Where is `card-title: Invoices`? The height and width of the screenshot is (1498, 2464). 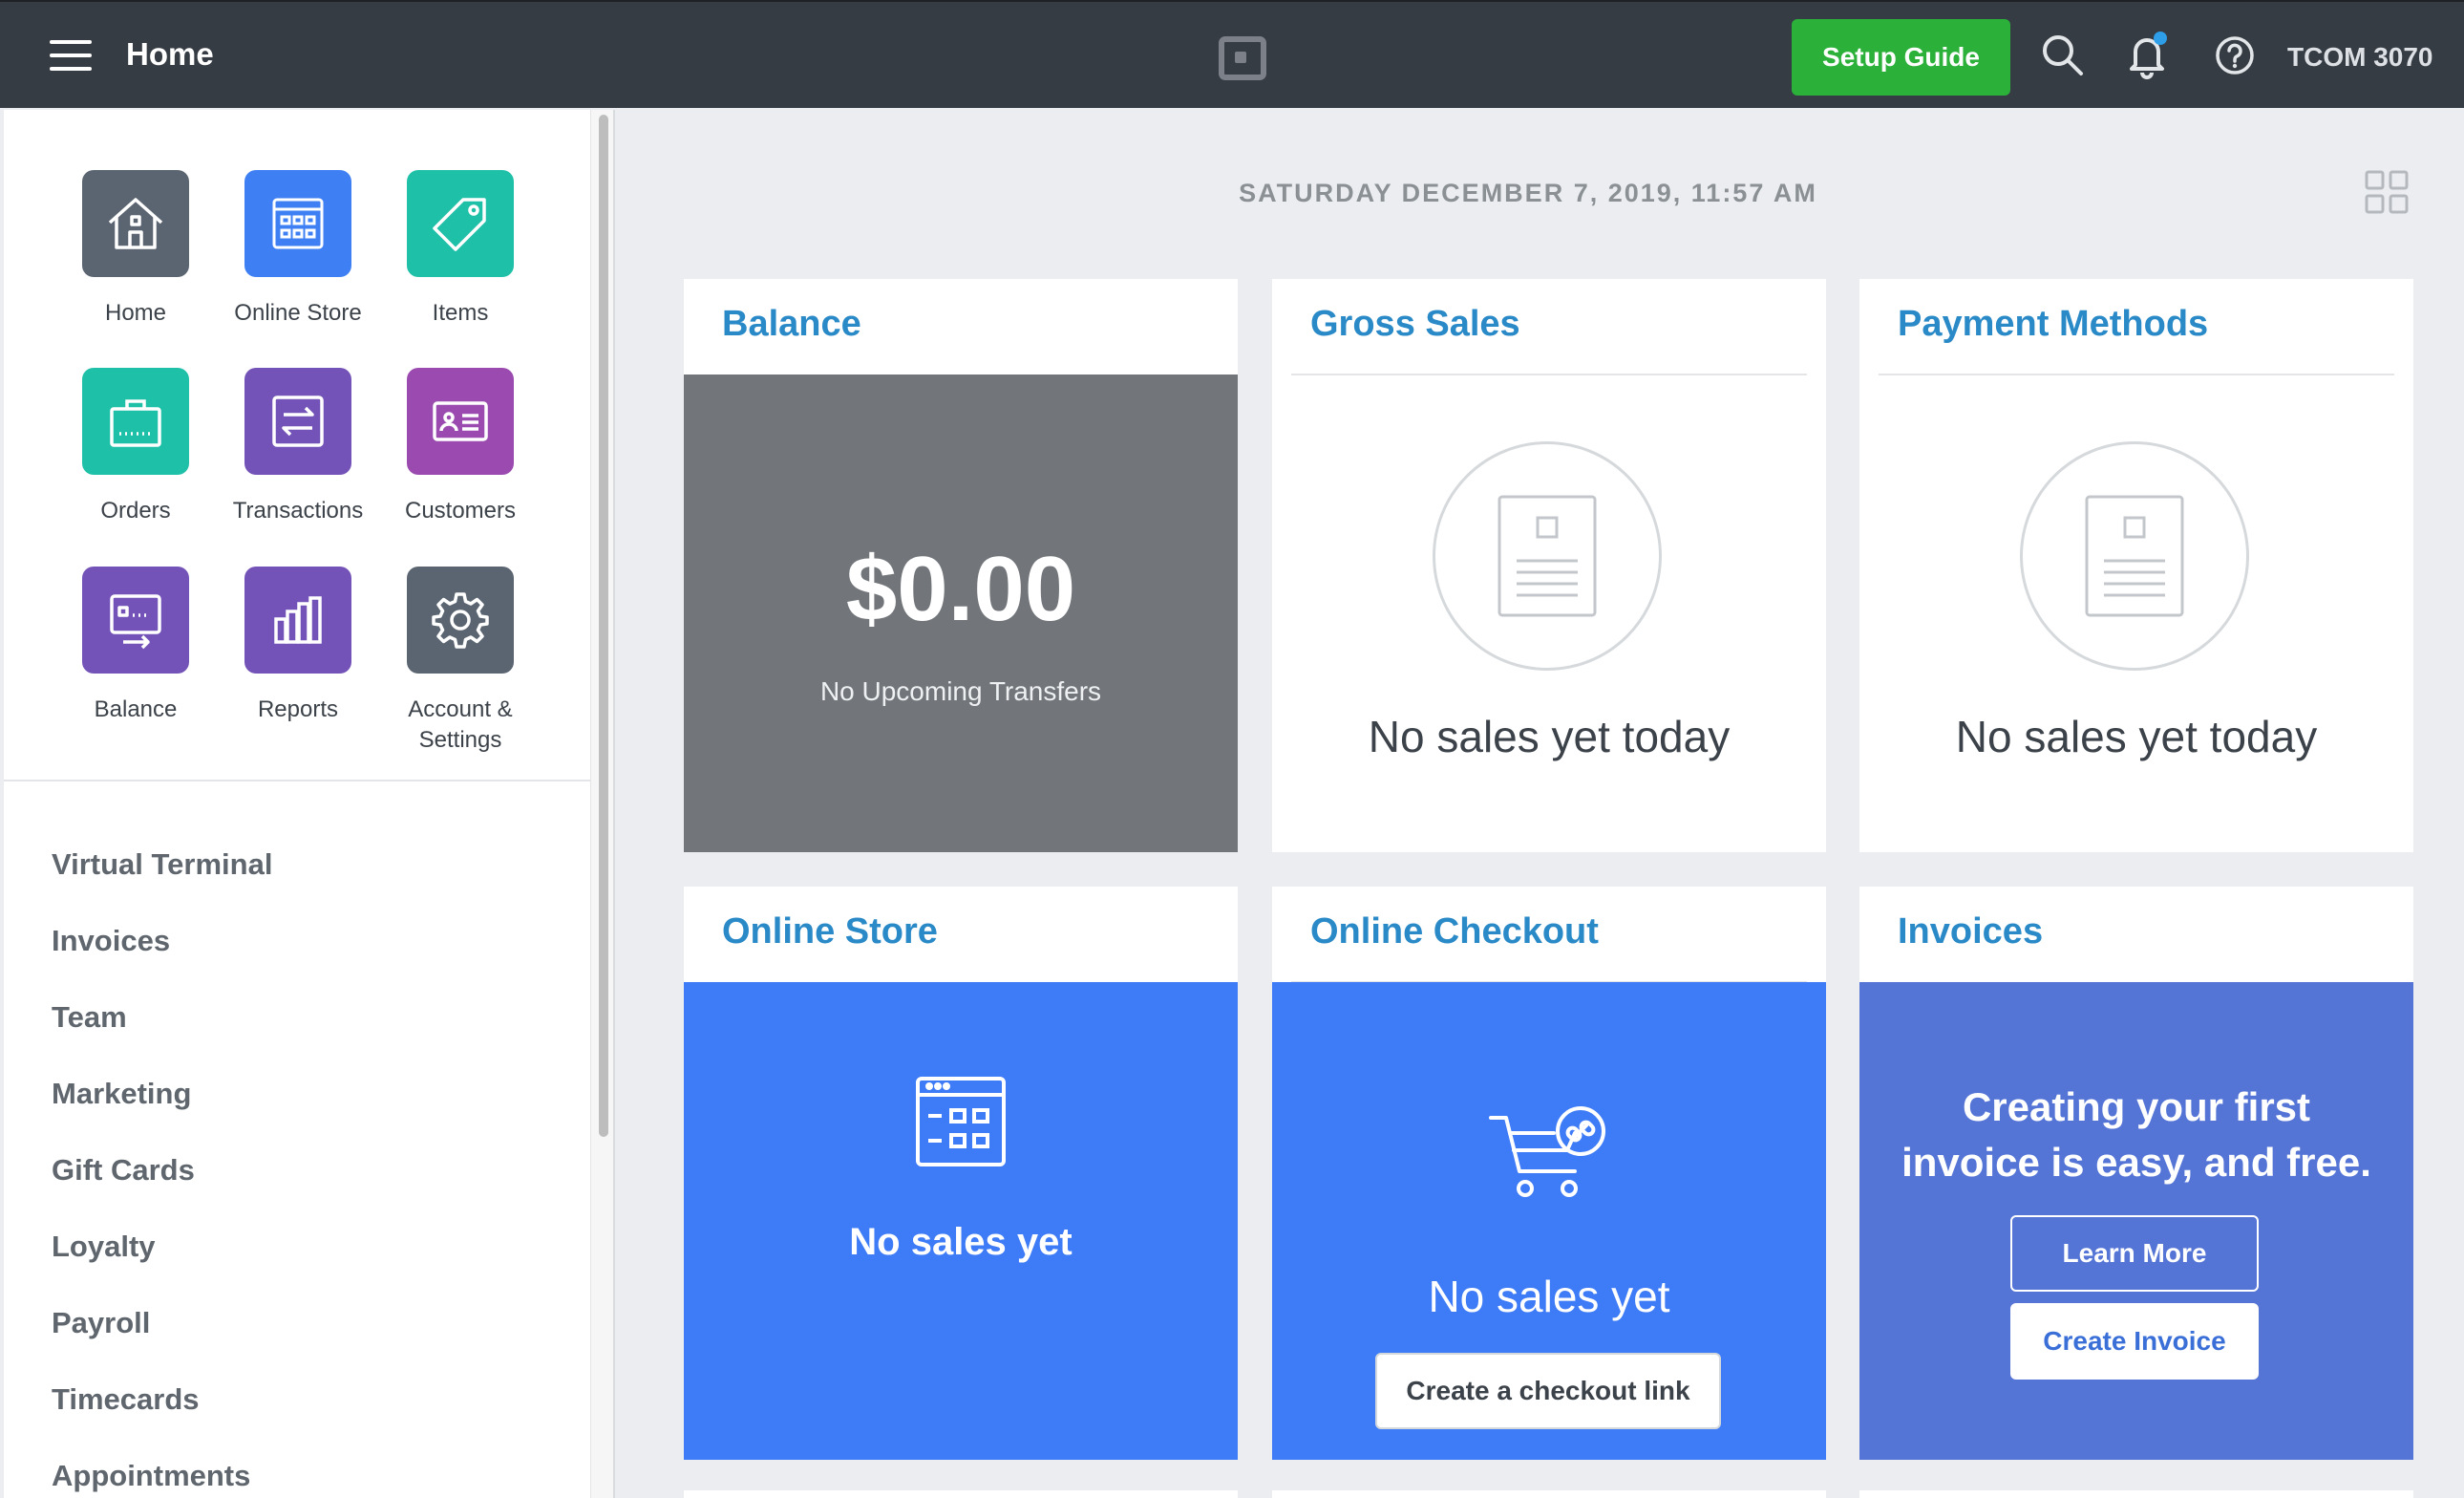
card-title: Invoices is located at coordinates (1971, 931).